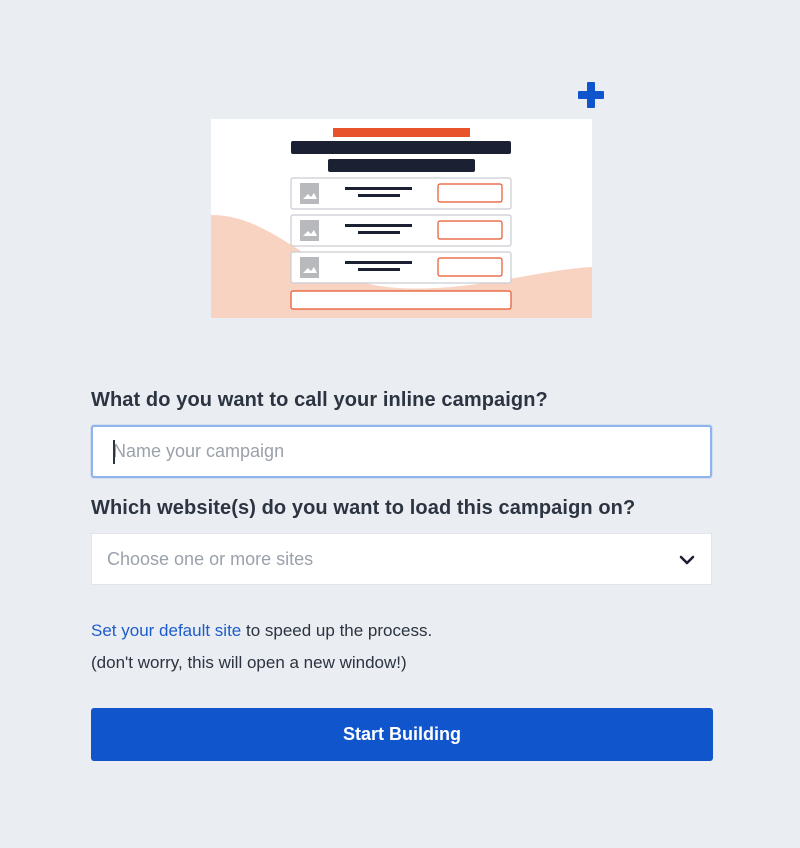 This screenshot has height=848, width=800. What do you see at coordinates (591, 95) in the screenshot?
I see `plus-icon` at bounding box center [591, 95].